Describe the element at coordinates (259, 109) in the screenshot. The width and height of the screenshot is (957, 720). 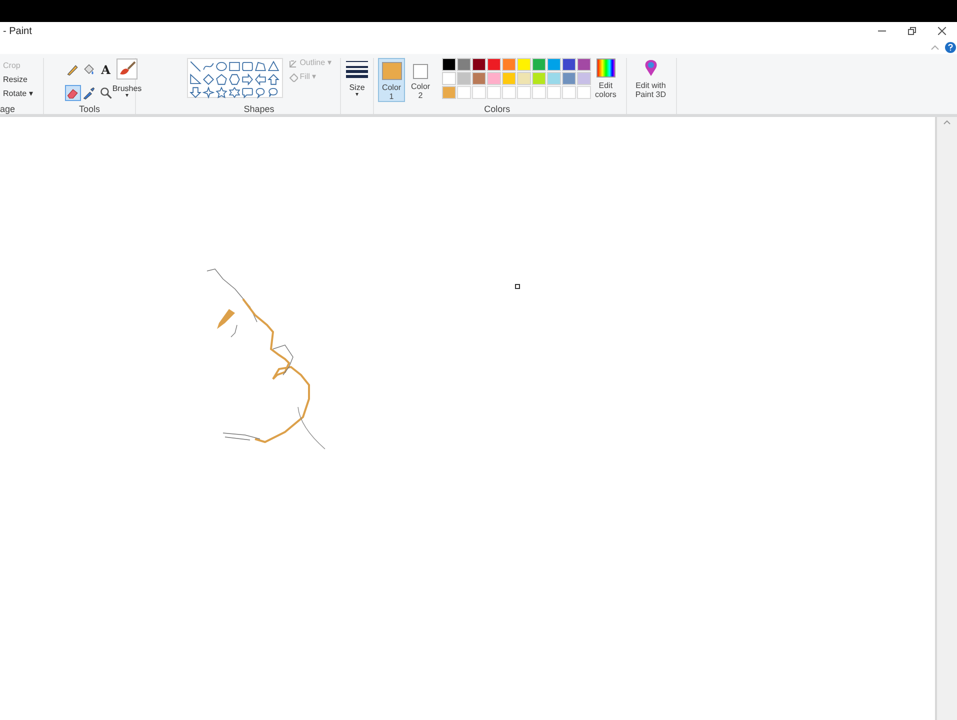
I see `group-label: Shapes` at that location.